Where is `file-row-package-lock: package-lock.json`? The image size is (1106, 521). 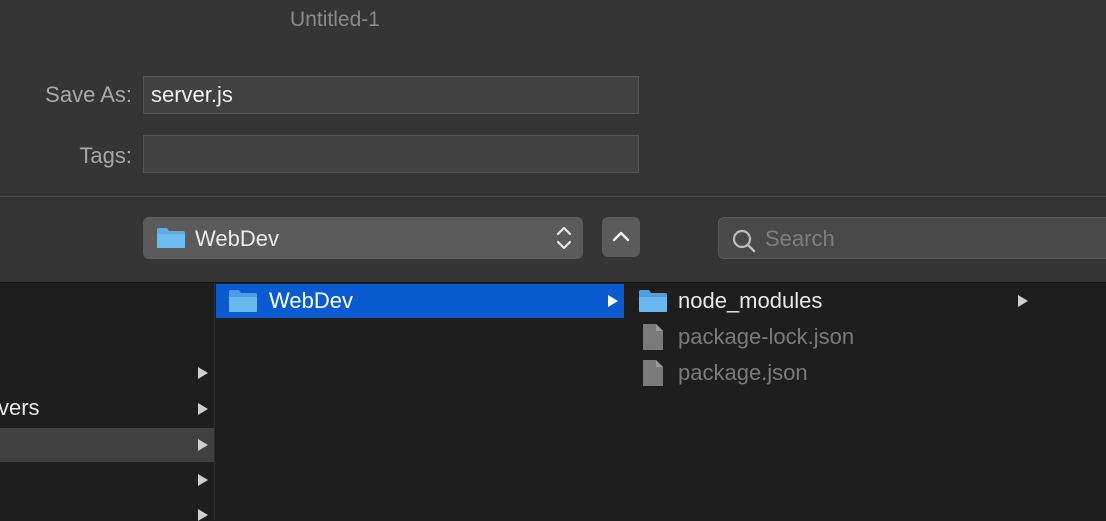
file-row-package-lock: package-lock.json is located at coordinates (836, 337).